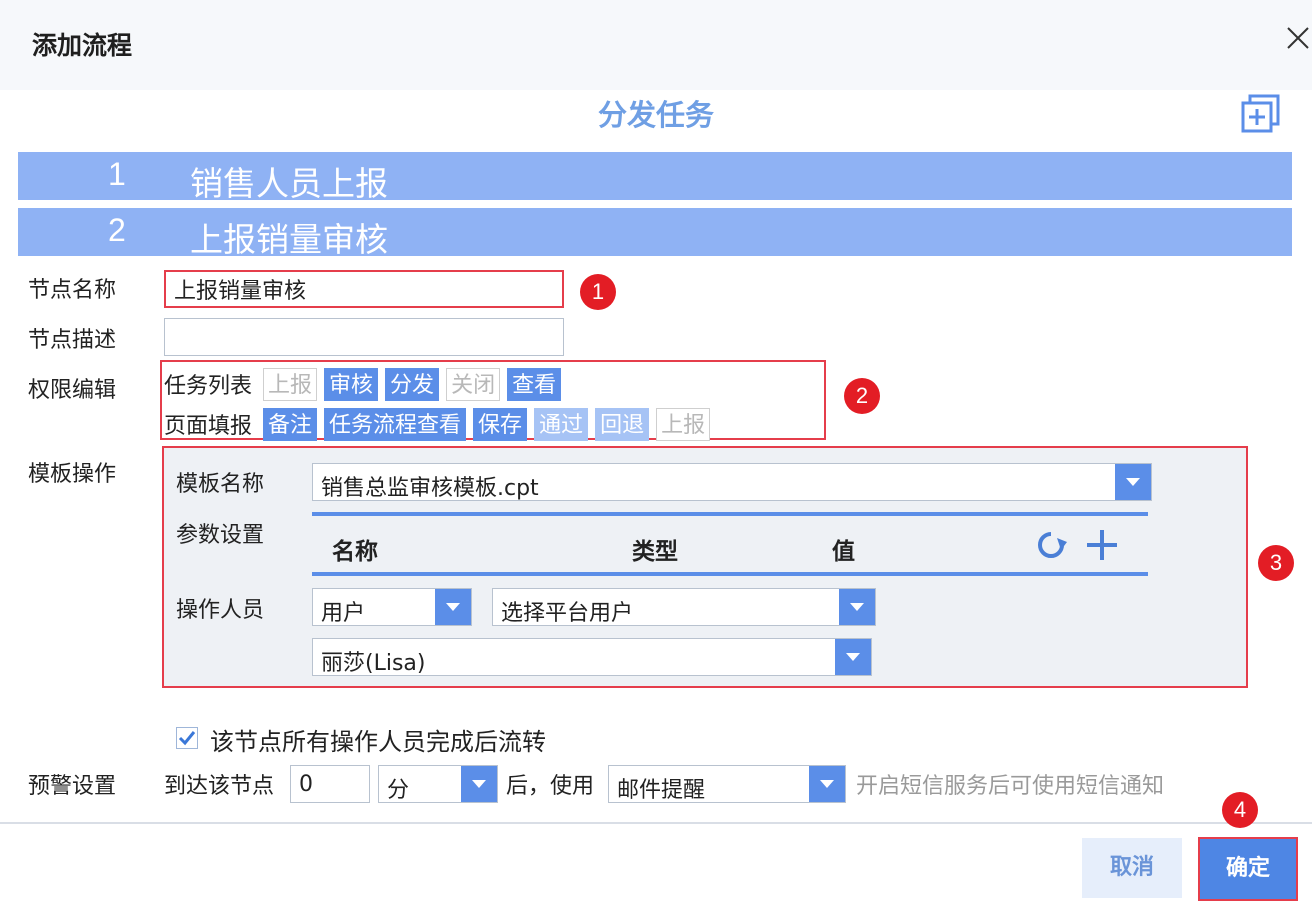  I want to click on operator-type-select: 用户, so click(392, 607).